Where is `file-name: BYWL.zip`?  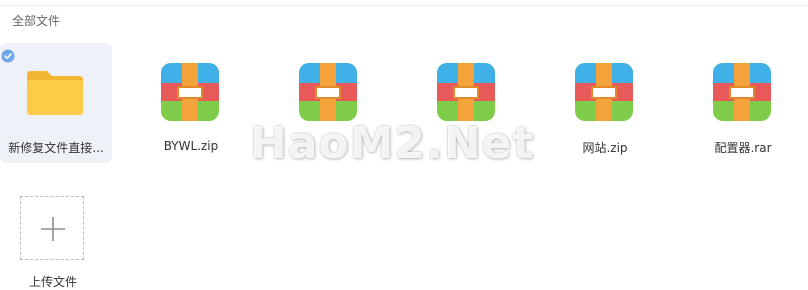
file-name: BYWL.zip is located at coordinates (191, 146).